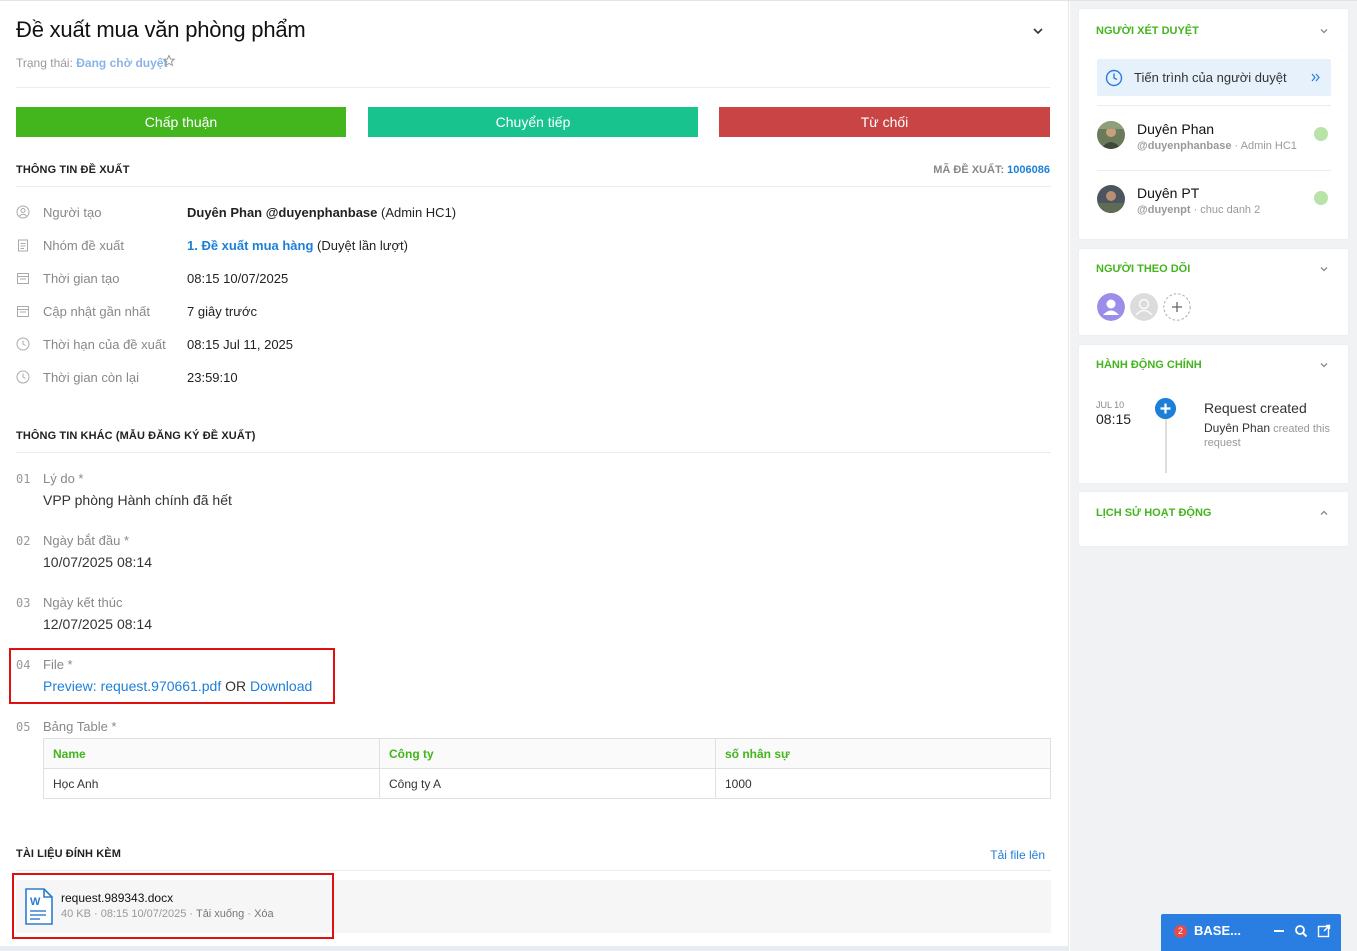  Describe the element at coordinates (1143, 269) in the screenshot. I see `card-title: NGƯỜI THEO DÕI` at that location.